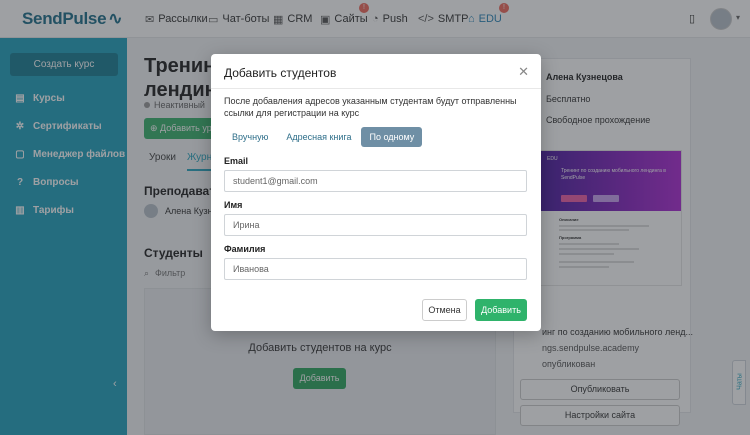 Image resolution: width=750 pixels, height=435 pixels. Describe the element at coordinates (375, 181) in the screenshot. I see `email-field: student1@gmail.com` at that location.